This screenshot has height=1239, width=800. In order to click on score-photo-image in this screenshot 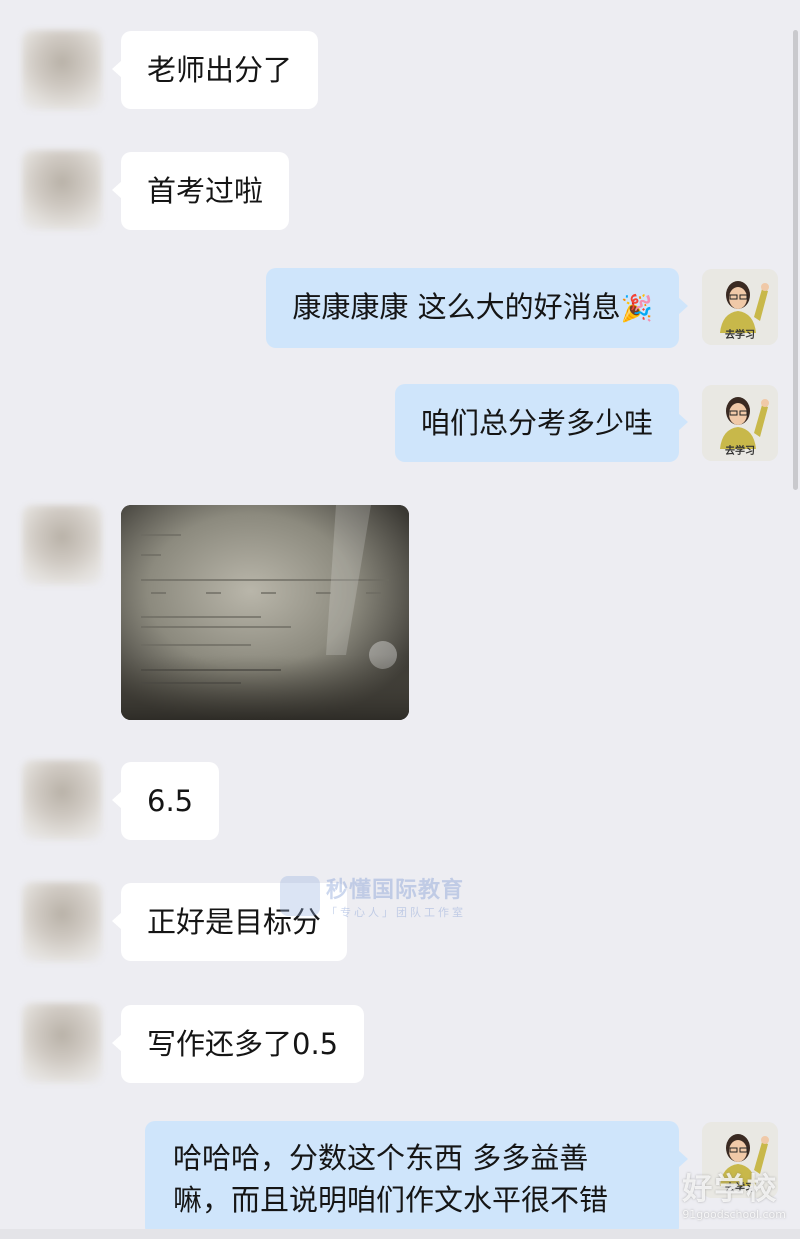, I will do `click(265, 612)`.